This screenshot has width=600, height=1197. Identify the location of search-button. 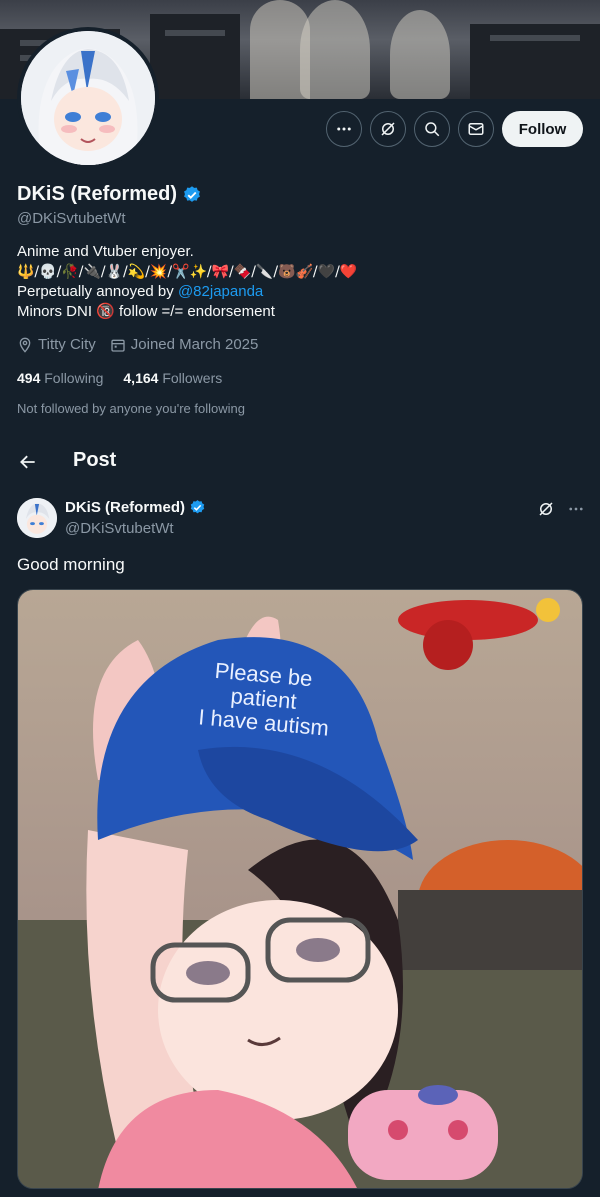
(432, 129).